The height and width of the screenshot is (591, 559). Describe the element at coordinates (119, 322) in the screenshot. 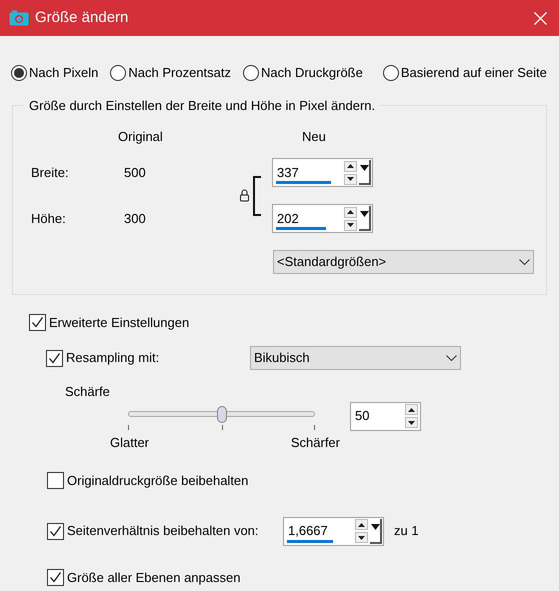

I see `checkbox-label: Erweiterte Einstellungen` at that location.